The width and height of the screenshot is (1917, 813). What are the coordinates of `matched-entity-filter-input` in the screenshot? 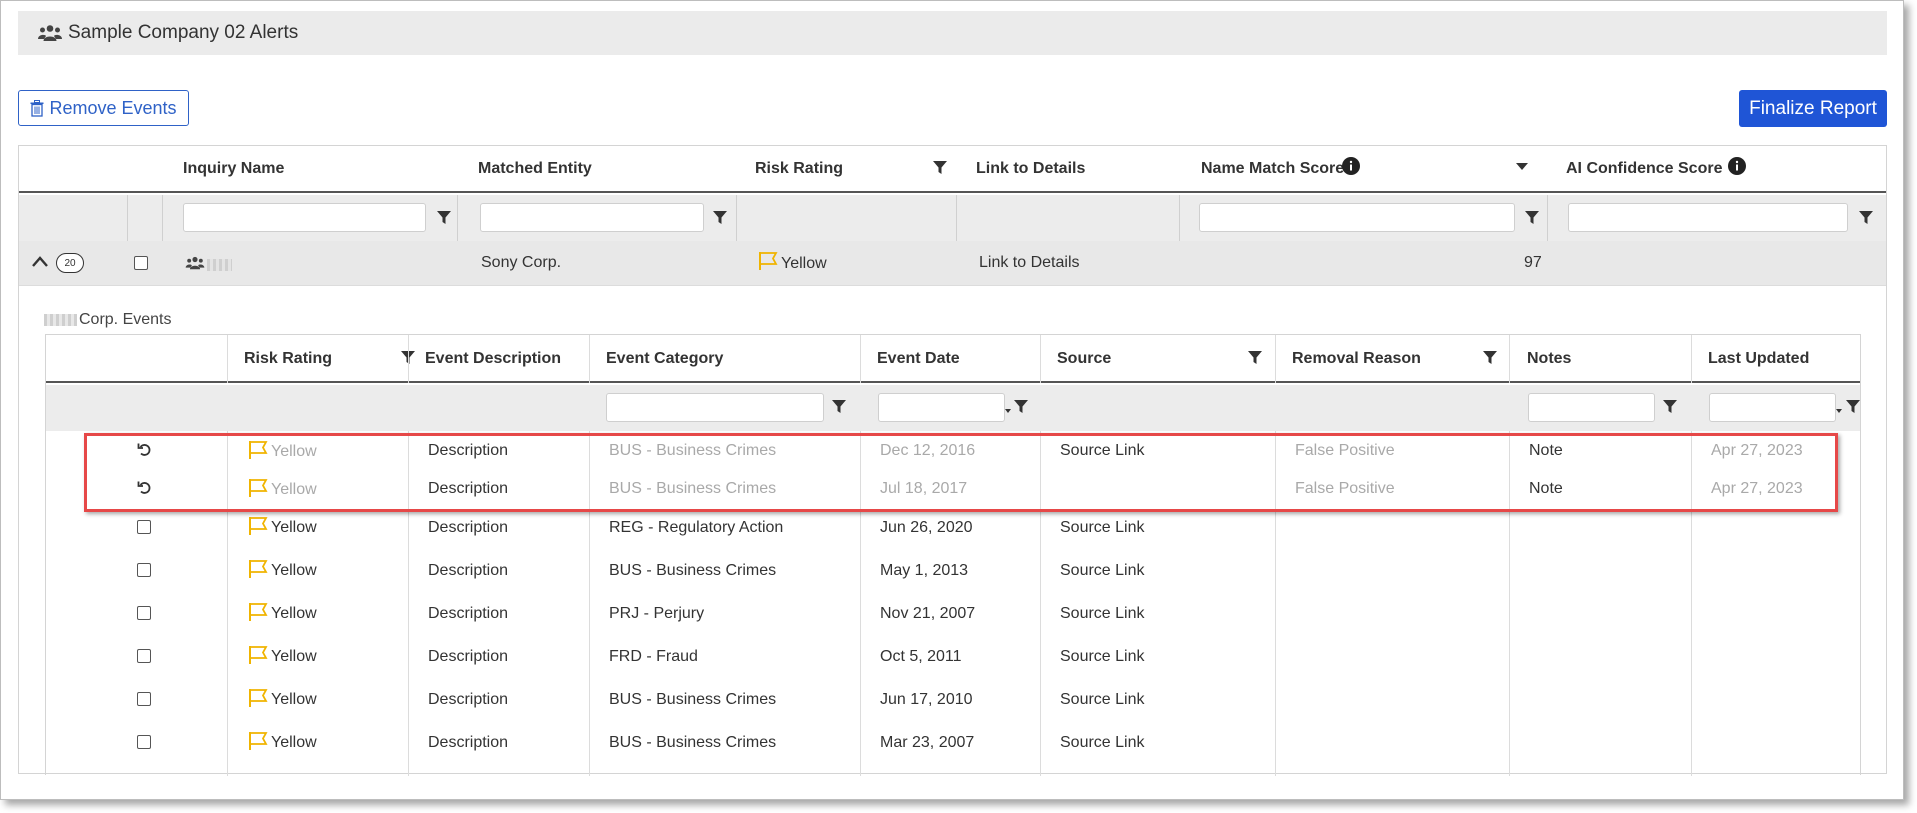 It's located at (592, 217).